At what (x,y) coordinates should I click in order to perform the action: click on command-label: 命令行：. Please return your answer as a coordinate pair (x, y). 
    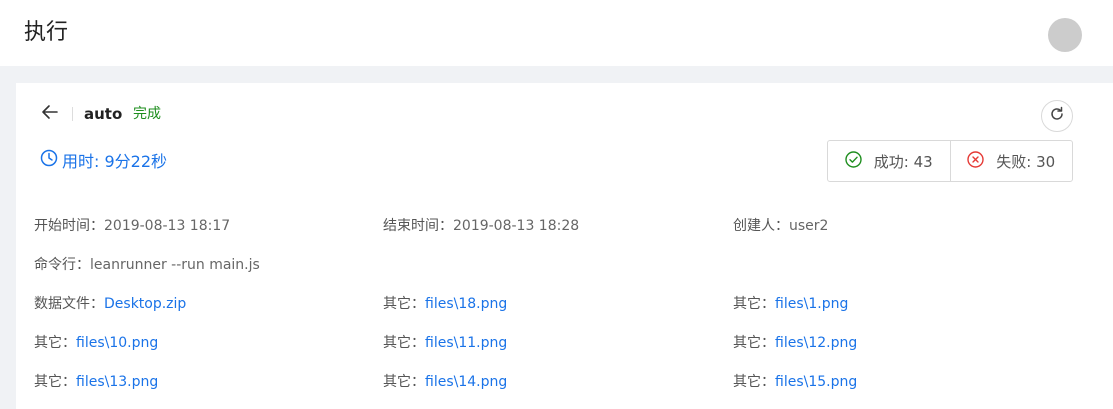
    Looking at the image, I should click on (62, 265).